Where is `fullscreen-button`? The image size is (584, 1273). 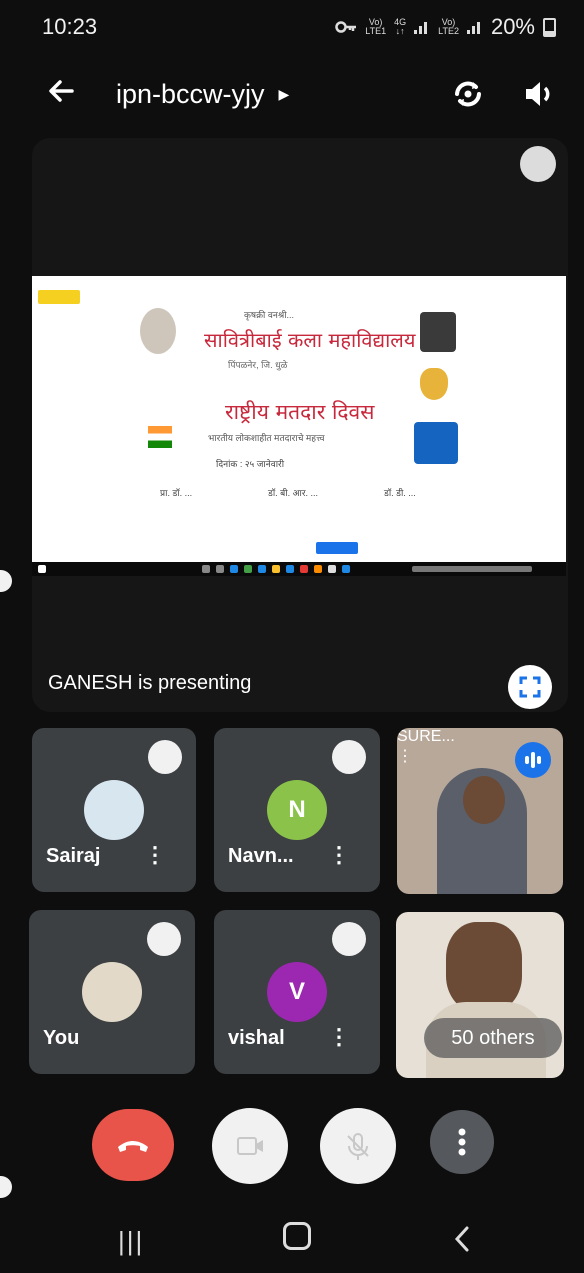
fullscreen-button is located at coordinates (530, 687).